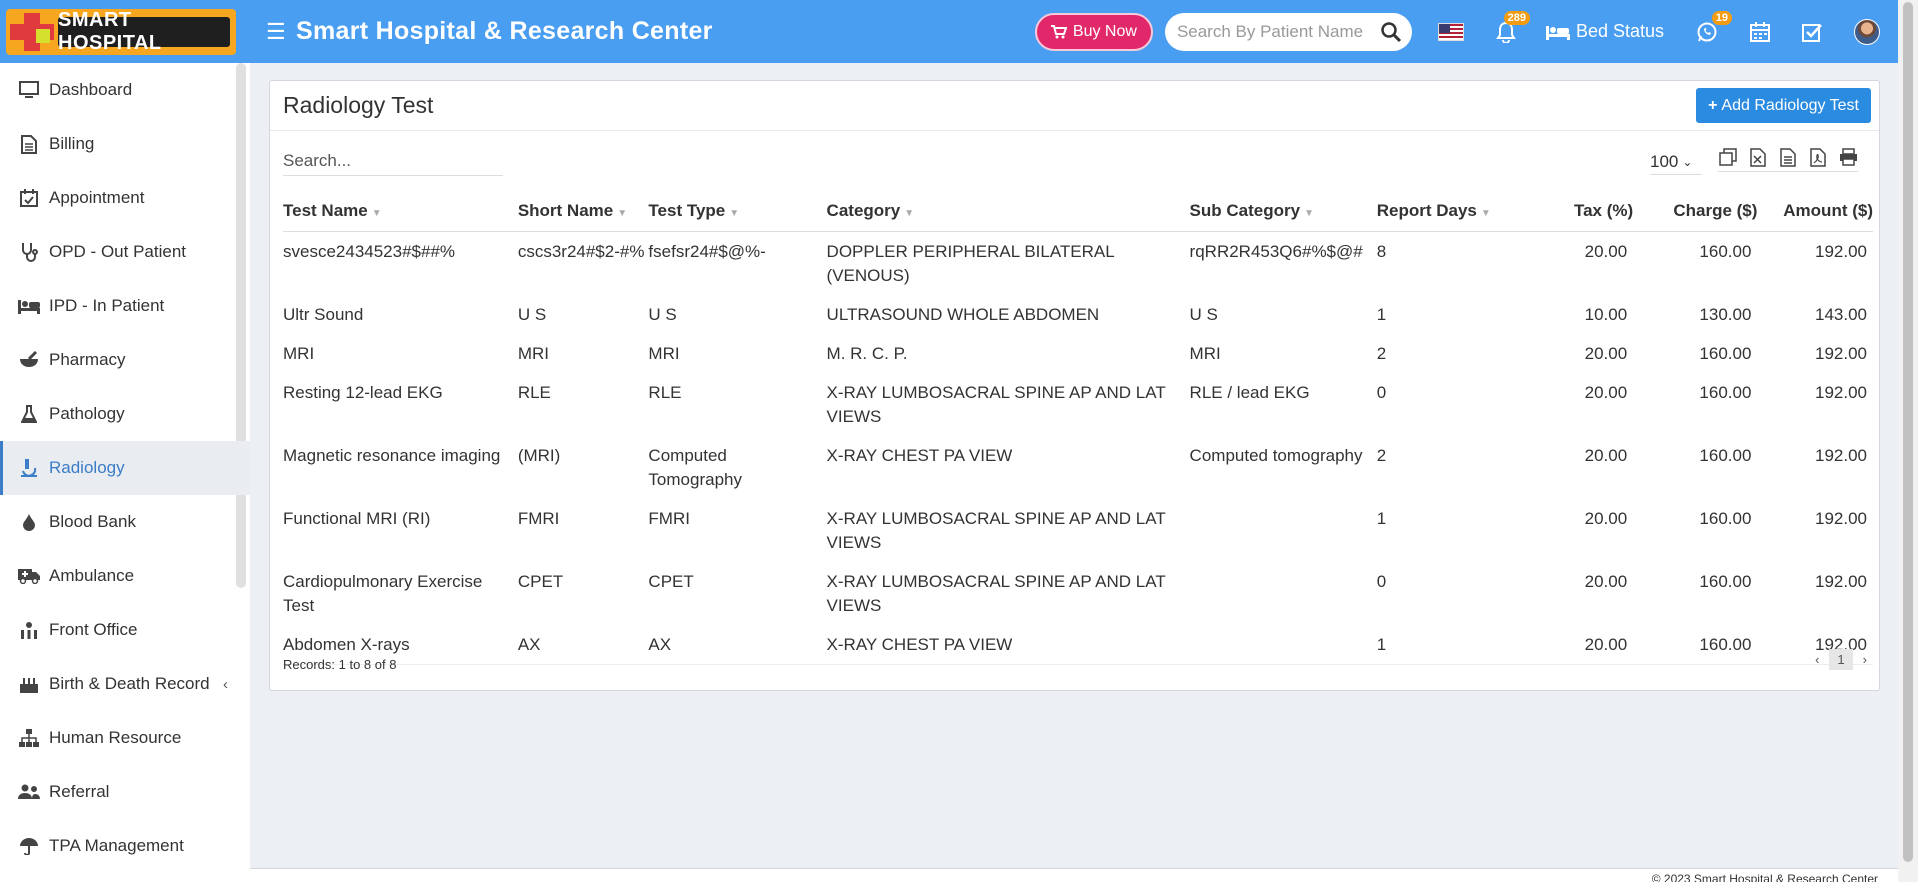 The width and height of the screenshot is (1918, 882). I want to click on patient-search, so click(1288, 31).